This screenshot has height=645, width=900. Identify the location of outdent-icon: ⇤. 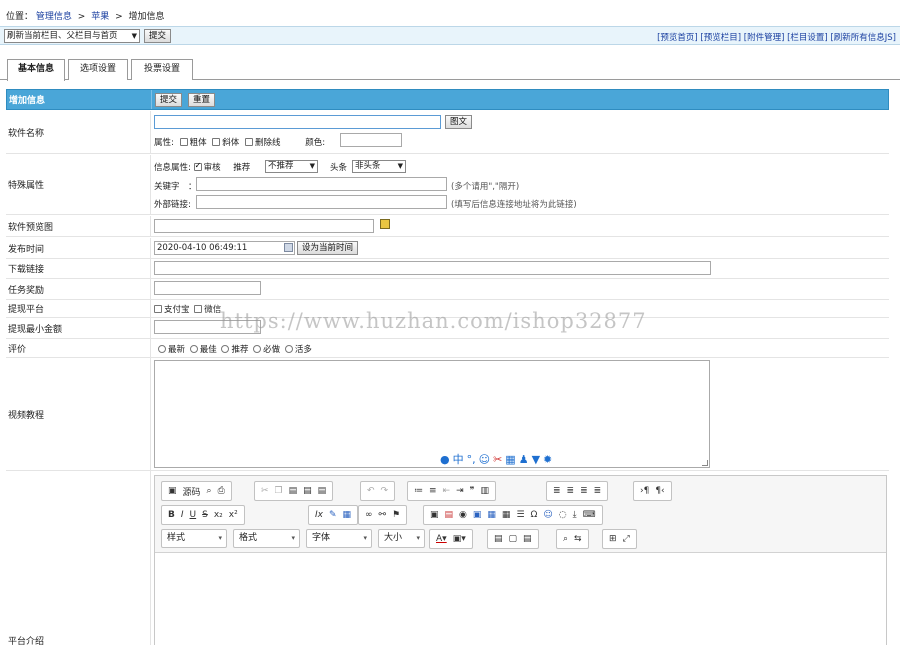
(447, 491).